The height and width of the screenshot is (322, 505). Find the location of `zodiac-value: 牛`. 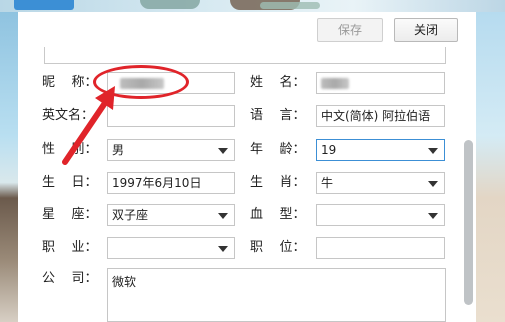

zodiac-value: 牛 is located at coordinates (327, 183).